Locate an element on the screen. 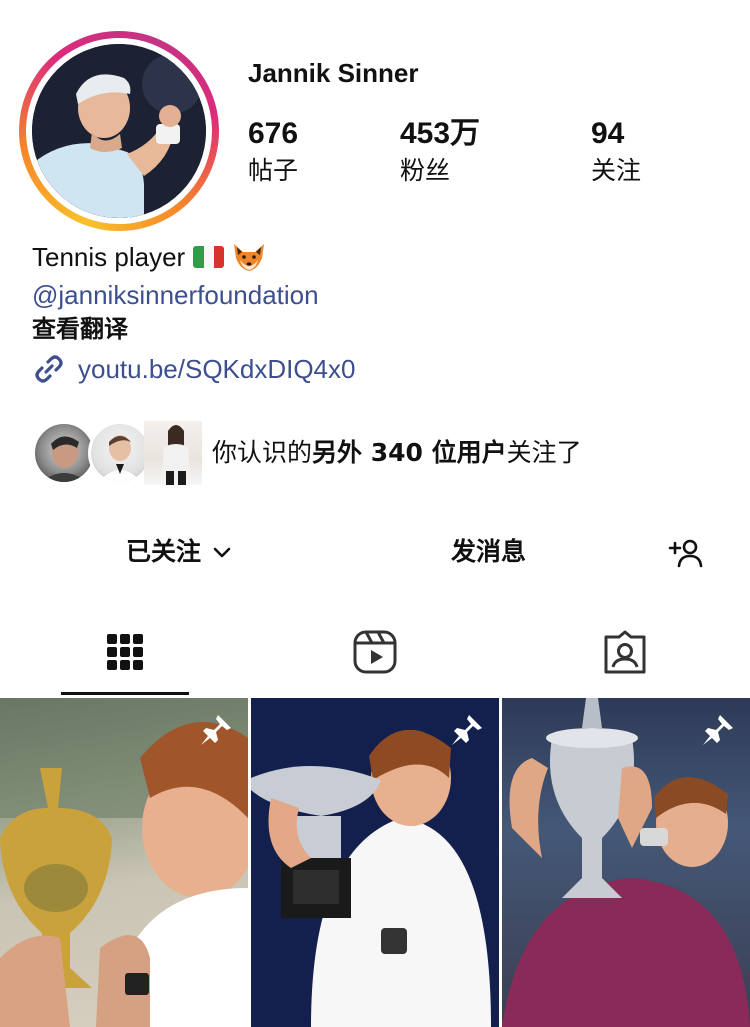 The image size is (750, 1027). tab-tagged is located at coordinates (625, 652).